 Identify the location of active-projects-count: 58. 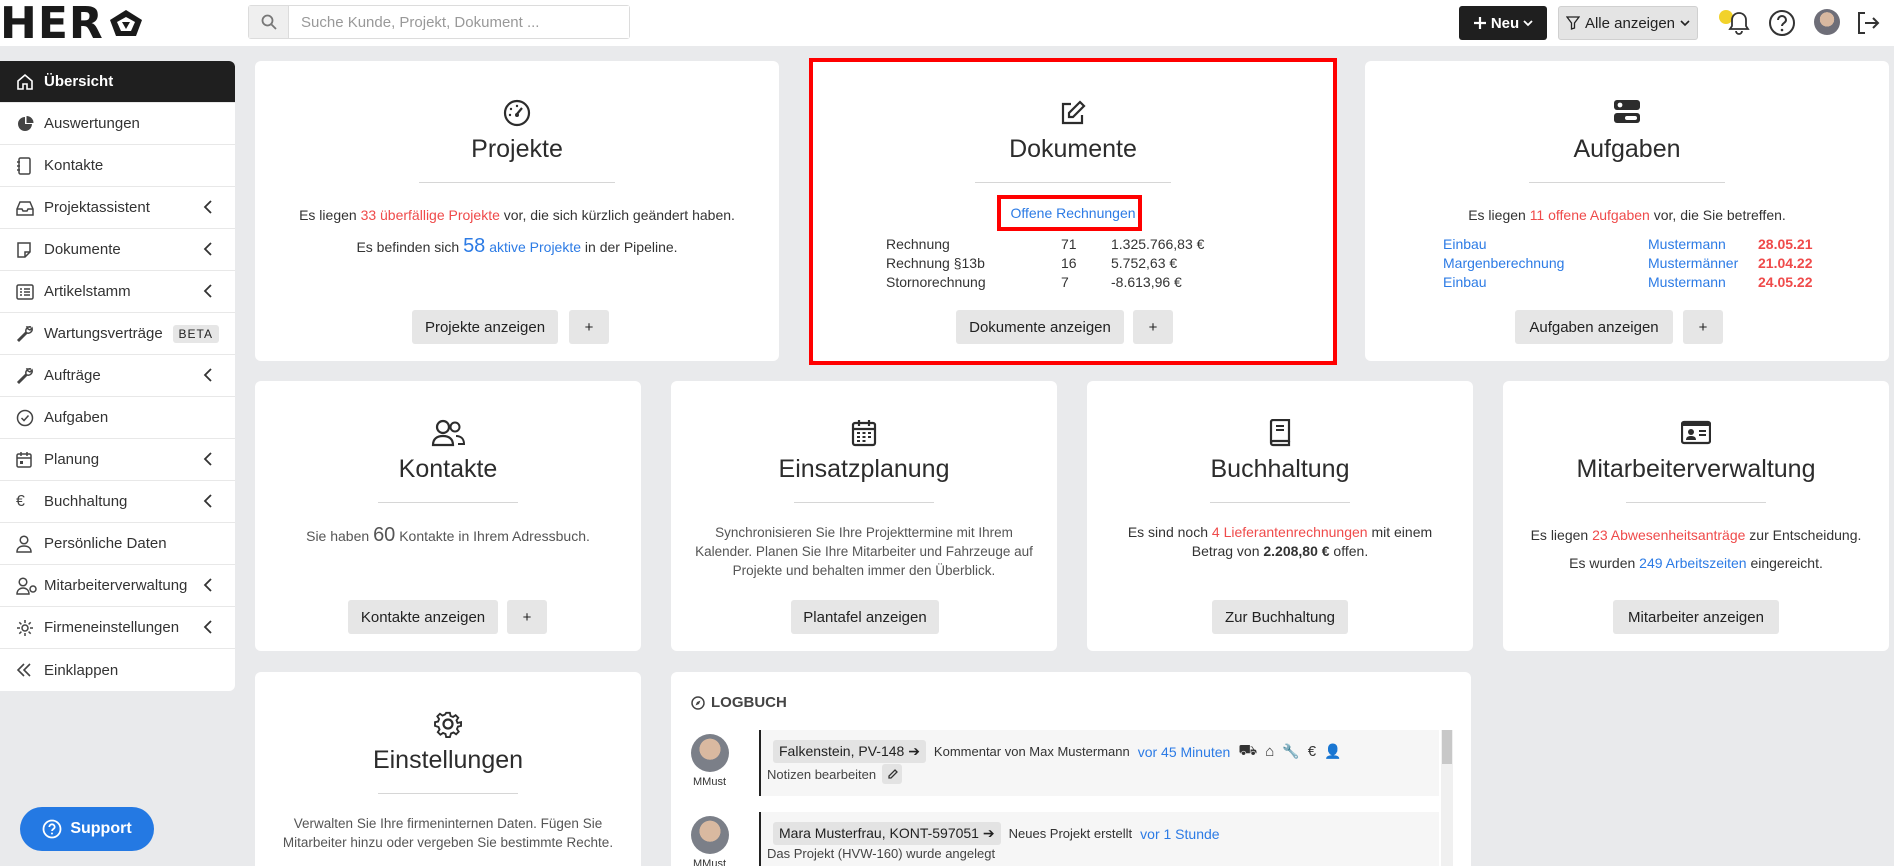
(474, 246).